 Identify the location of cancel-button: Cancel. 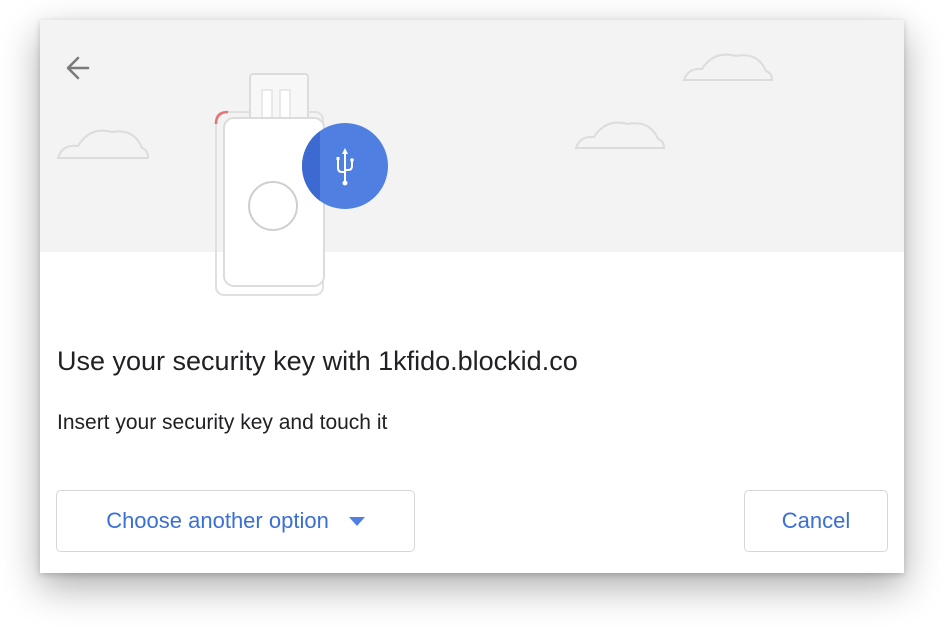
(816, 521).